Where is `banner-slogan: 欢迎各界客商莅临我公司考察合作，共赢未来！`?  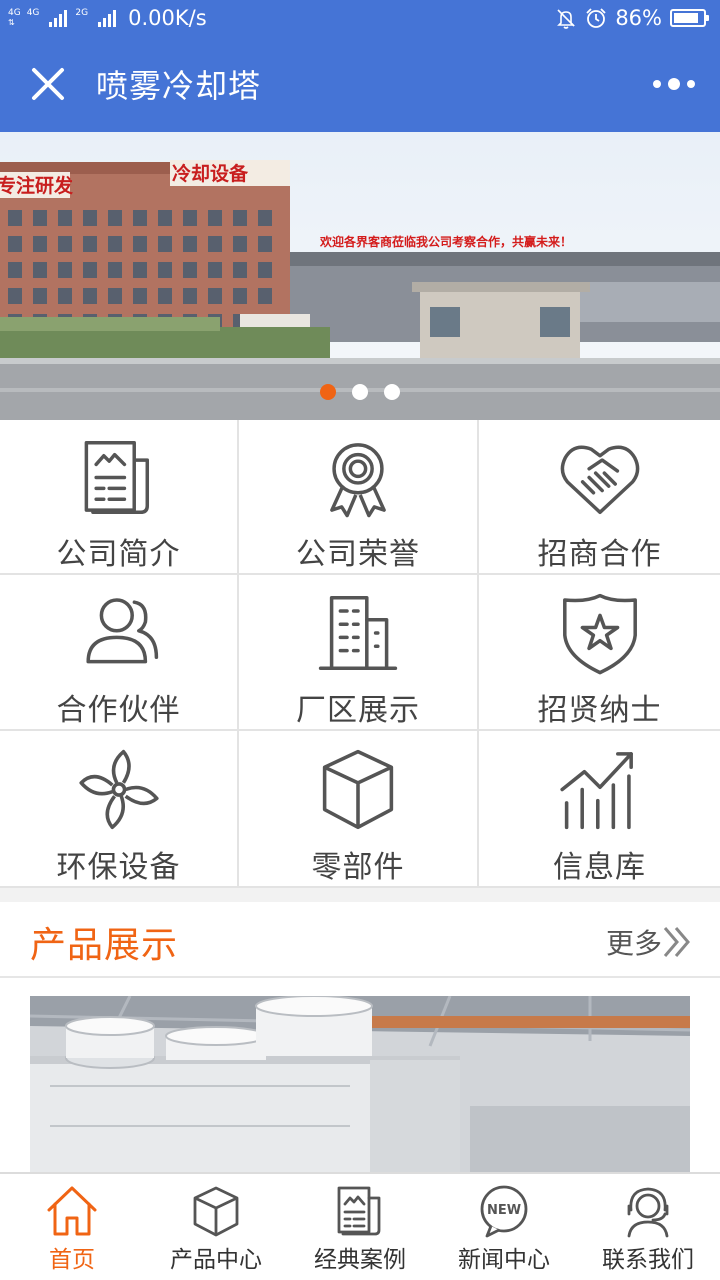
banner-slogan: 欢迎各界客商莅临我公司考察合作，共赢未来！ is located at coordinates (445, 241).